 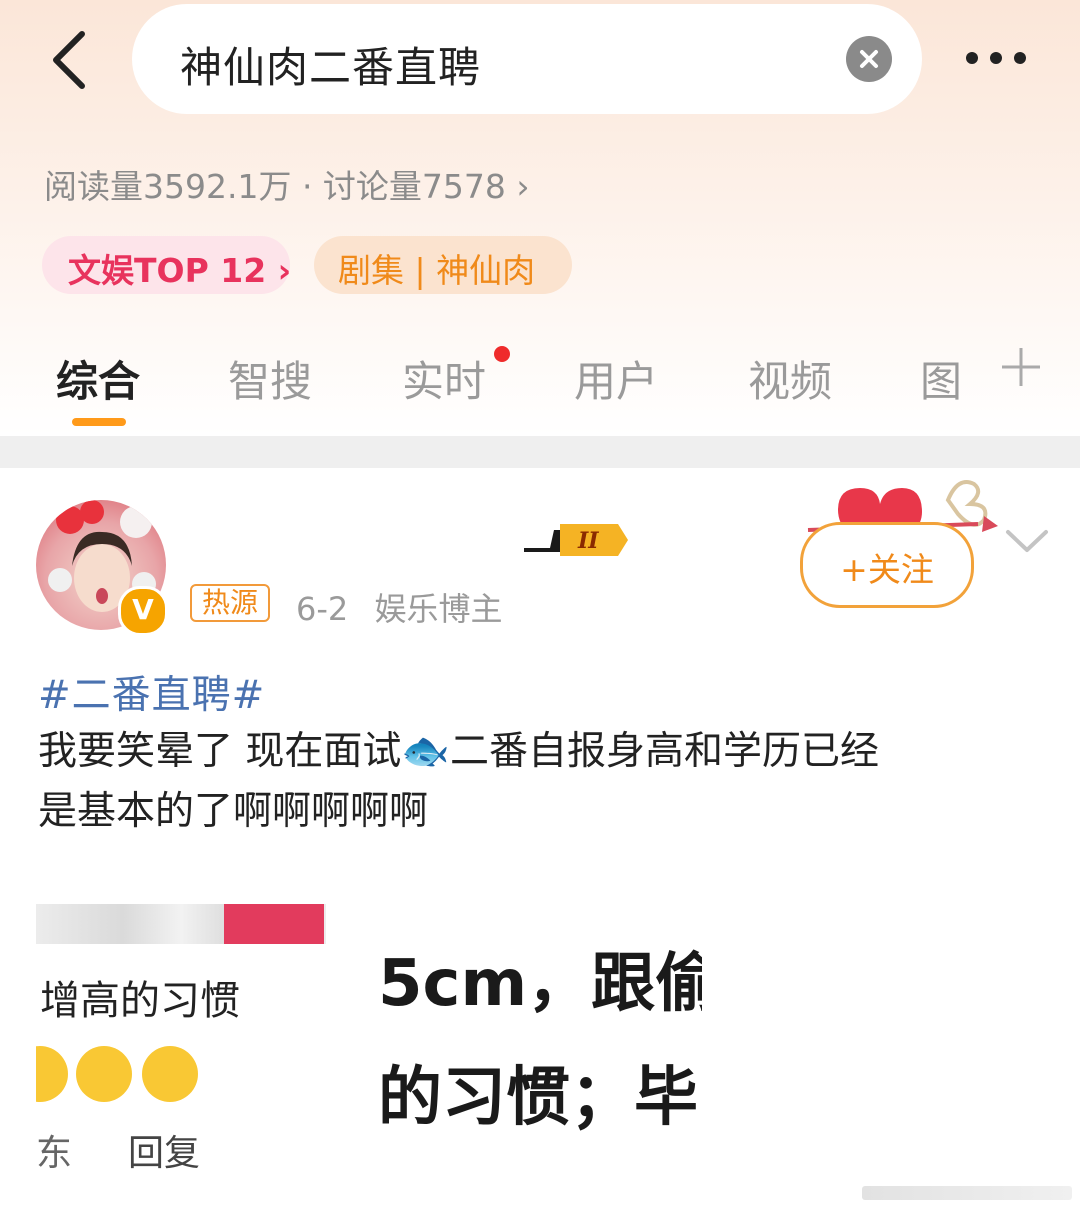 I want to click on tab-comprehensive: 综合, so click(x=98, y=378).